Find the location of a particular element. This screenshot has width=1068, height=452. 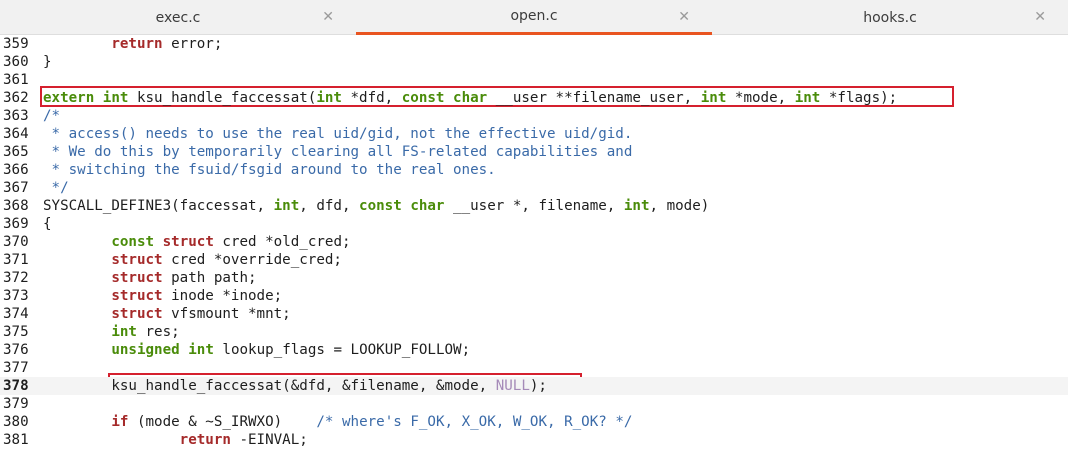

code-token: (mode & ~S_IRWXO) is located at coordinates (222, 422).